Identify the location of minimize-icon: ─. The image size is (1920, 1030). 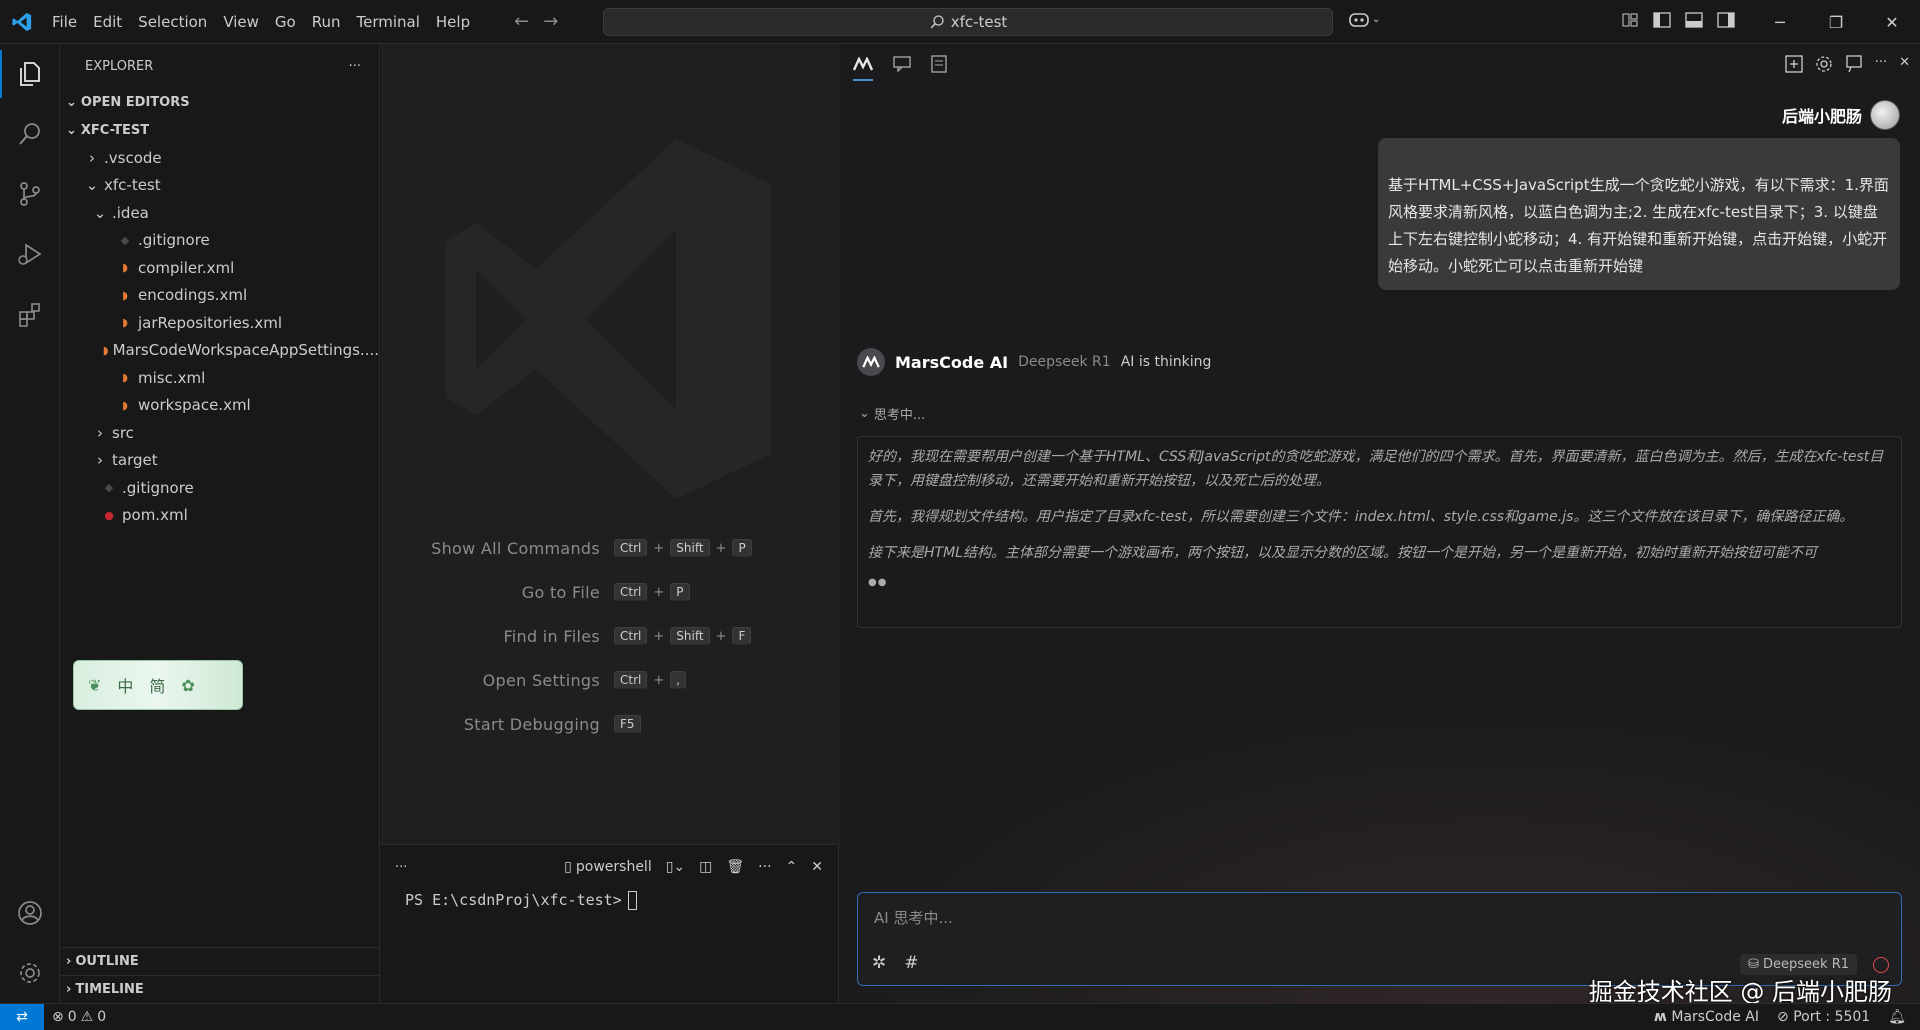
(1780, 22).